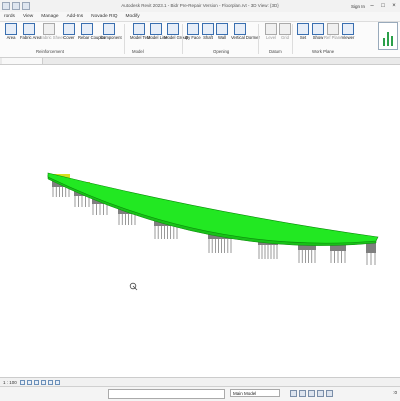 The height and width of the screenshot is (401, 400). I want to click on tool-label: Fabric Area, so click(31, 37).